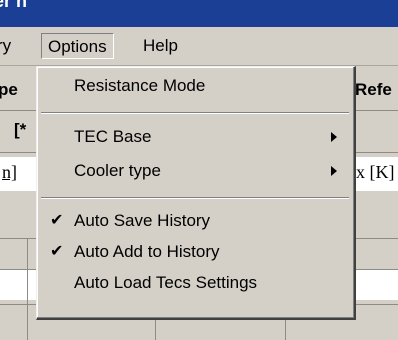  What do you see at coordinates (199, 13) in the screenshot?
I see `title-bar: er n` at bounding box center [199, 13].